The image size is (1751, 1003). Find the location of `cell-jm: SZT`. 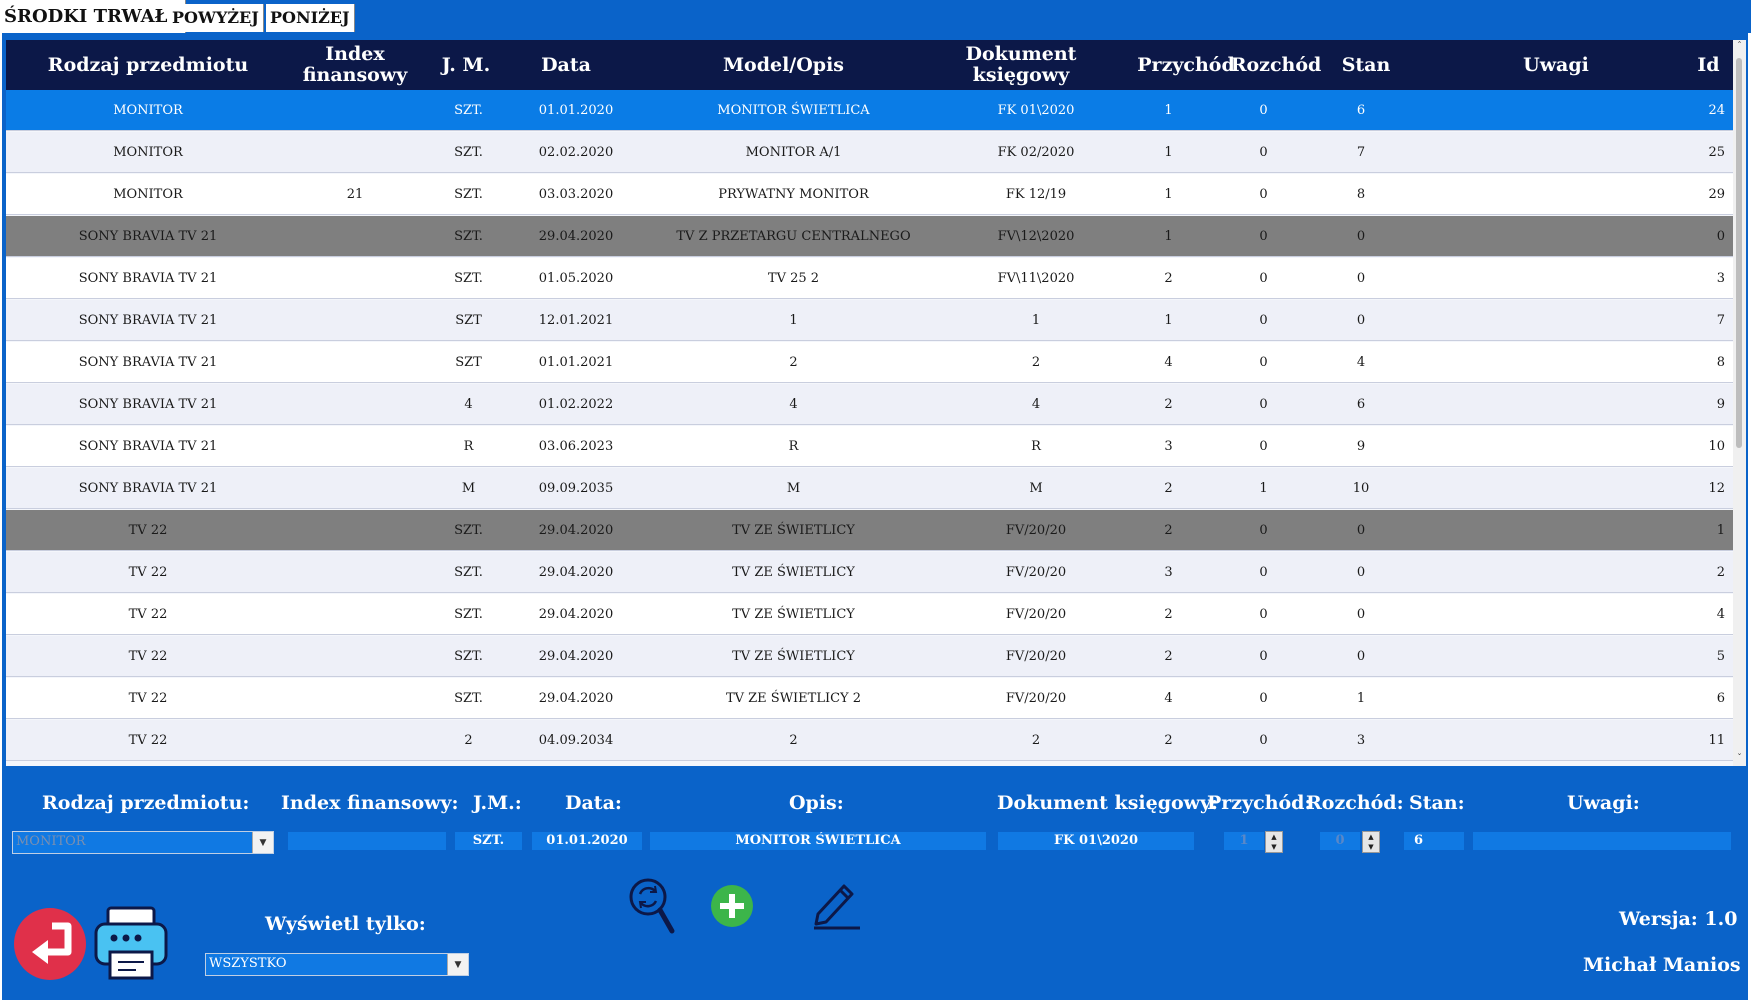

cell-jm: SZT is located at coordinates (468, 320).